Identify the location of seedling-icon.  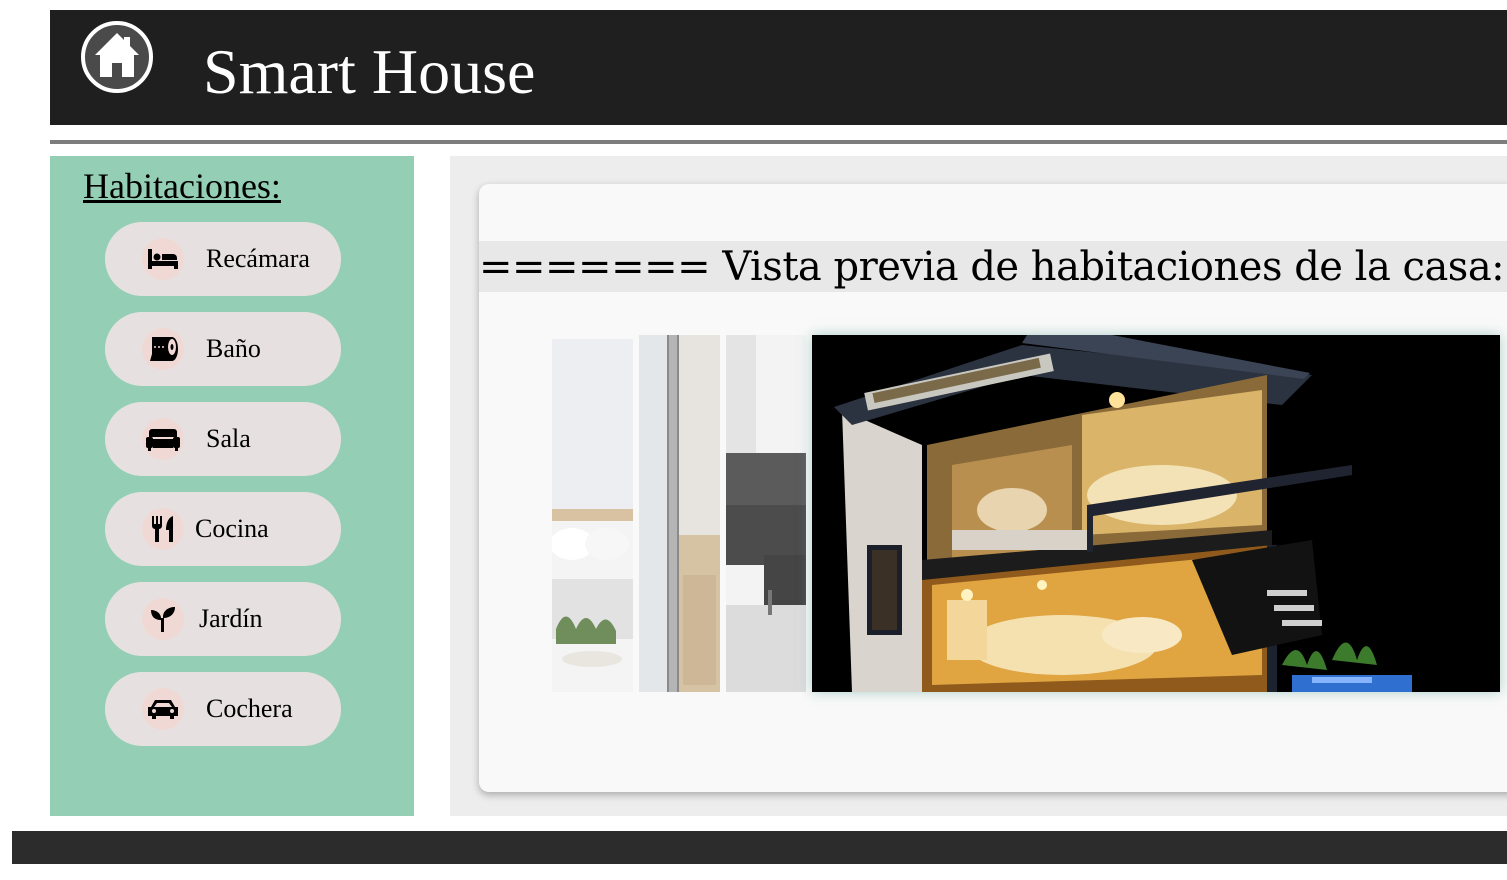
(163, 619).